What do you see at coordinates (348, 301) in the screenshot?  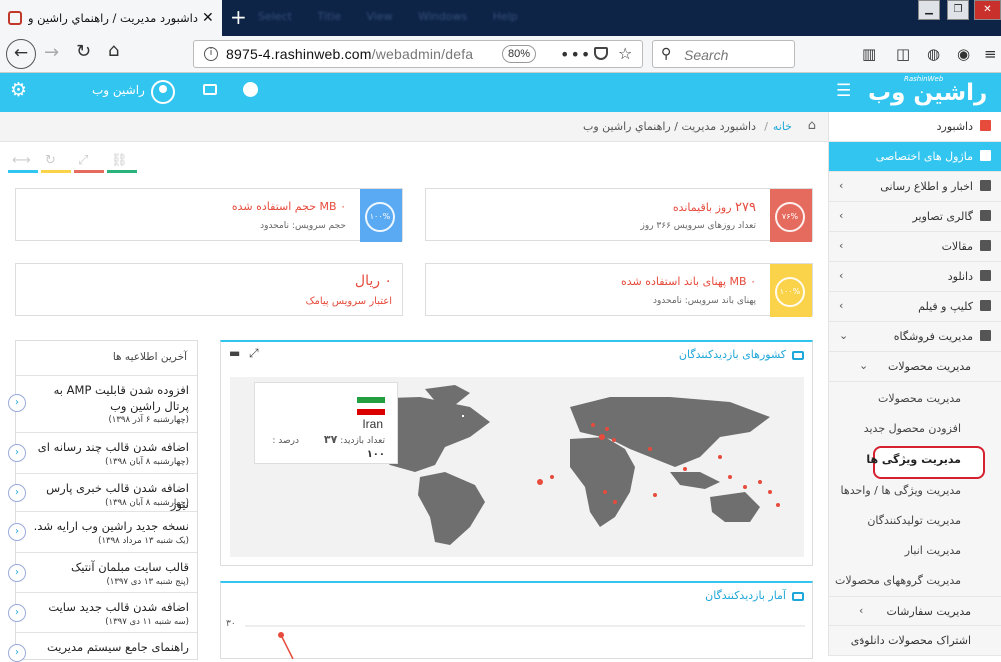 I see `sms-label: اعتبار سرویس پیامک` at bounding box center [348, 301].